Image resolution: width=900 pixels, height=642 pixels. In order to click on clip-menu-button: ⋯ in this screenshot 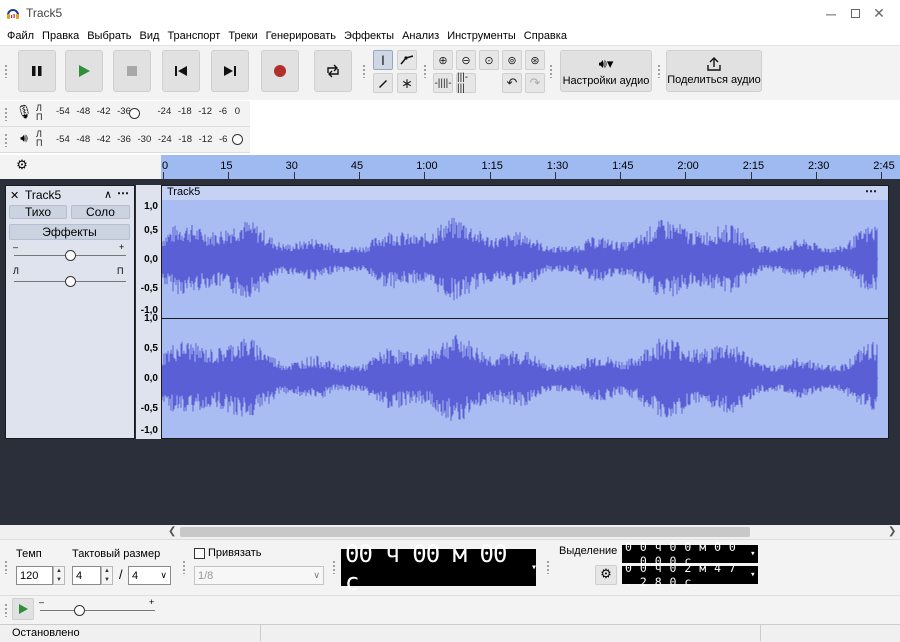, I will do `click(871, 191)`.